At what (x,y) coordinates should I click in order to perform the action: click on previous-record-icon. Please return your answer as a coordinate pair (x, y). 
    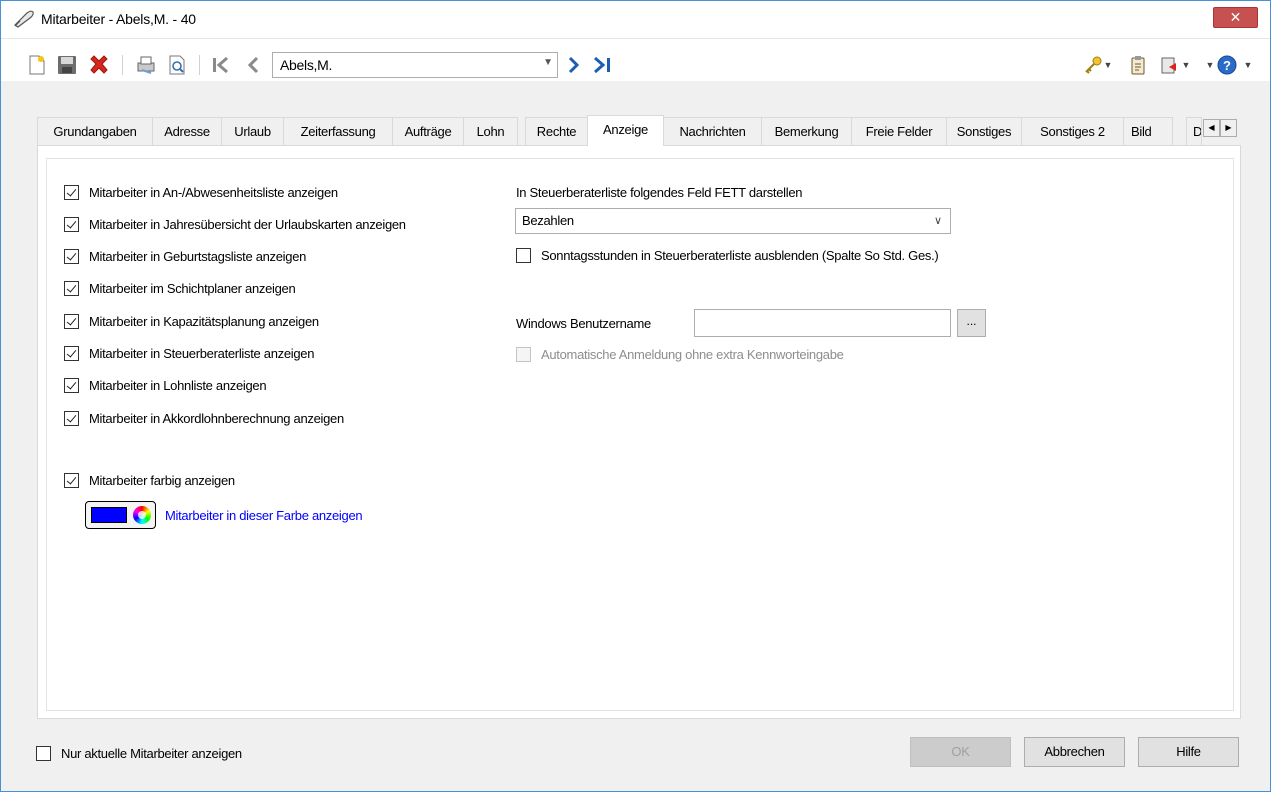
    Looking at the image, I should click on (253, 65).